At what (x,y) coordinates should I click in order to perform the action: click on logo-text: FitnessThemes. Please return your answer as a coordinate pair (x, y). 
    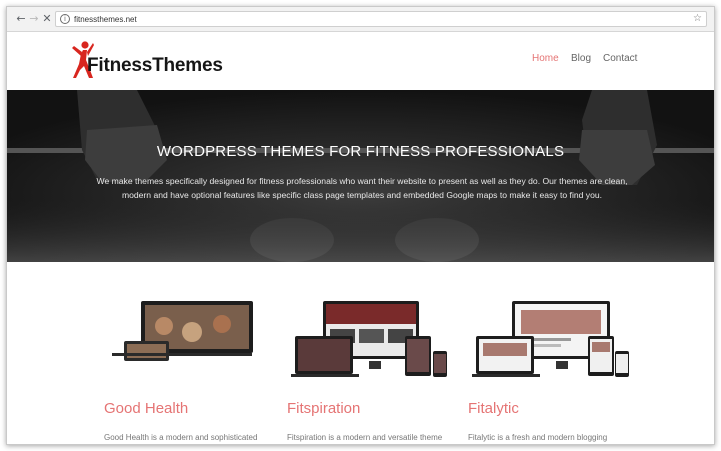
    Looking at the image, I should click on (155, 65).